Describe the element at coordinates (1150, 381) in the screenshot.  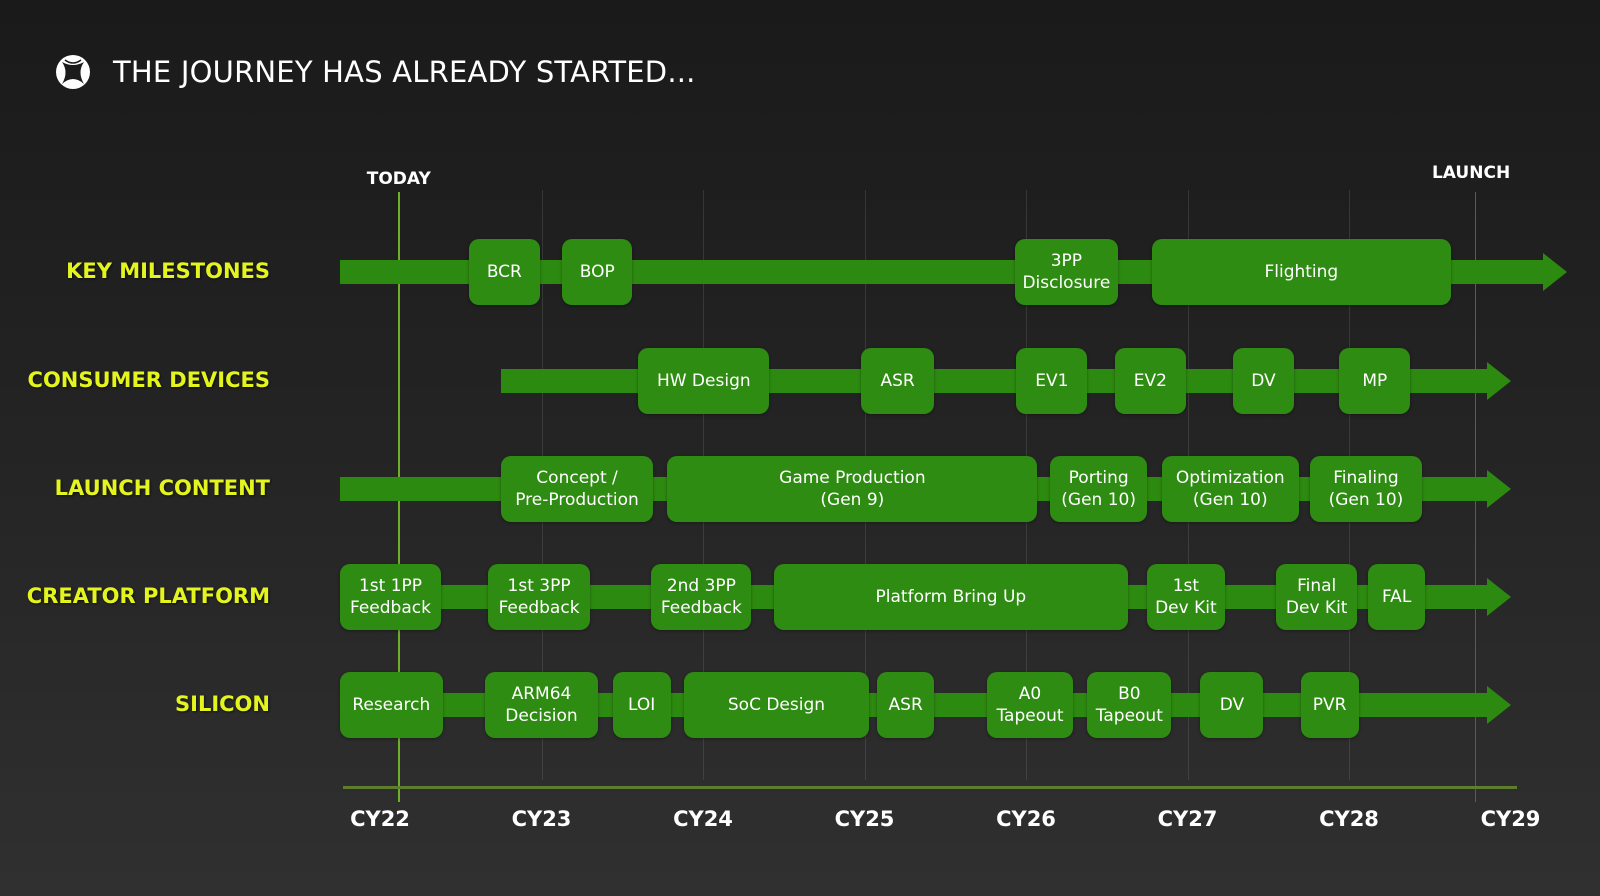
I see `milestone-box: EV2` at that location.